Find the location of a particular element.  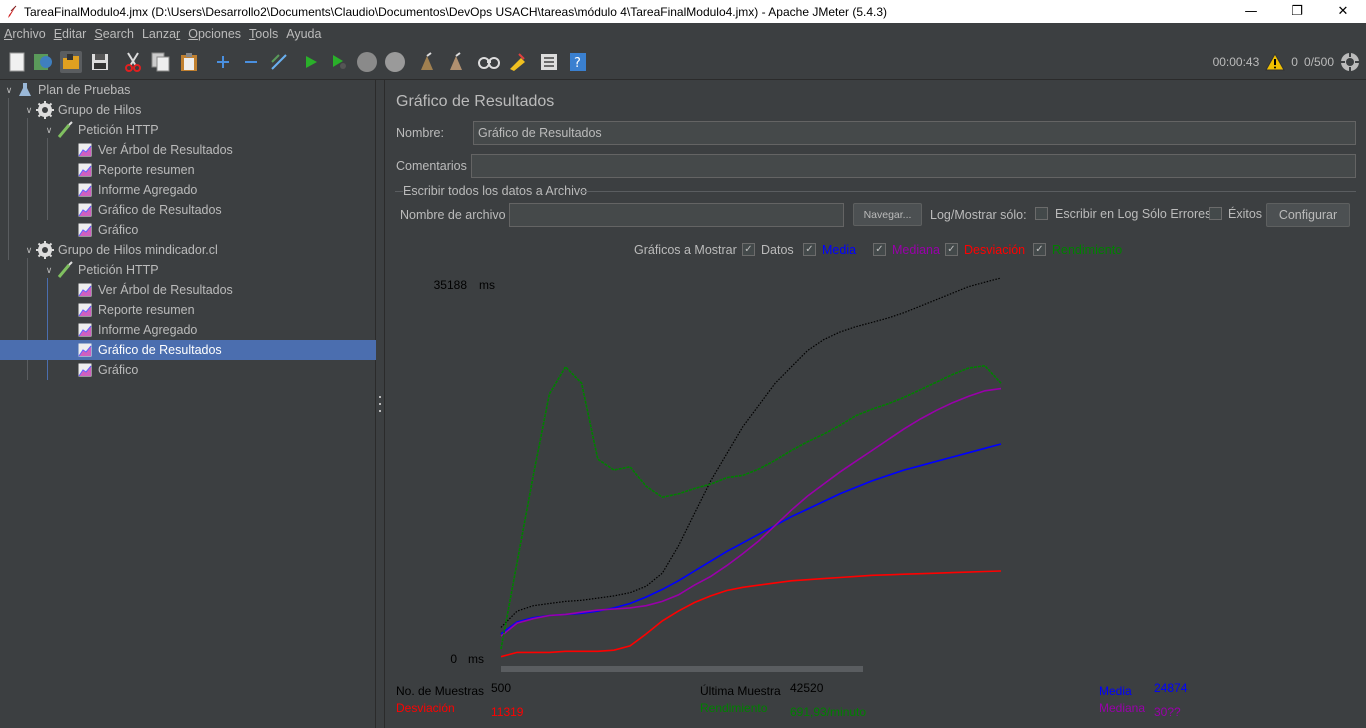

warning-count: 0 is located at coordinates (1294, 62).